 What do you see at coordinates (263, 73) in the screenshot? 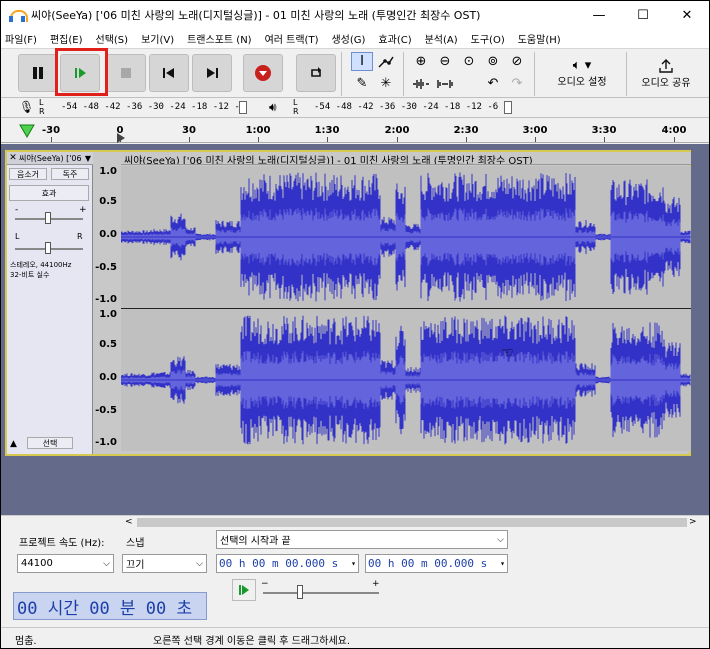
I see `record-button` at bounding box center [263, 73].